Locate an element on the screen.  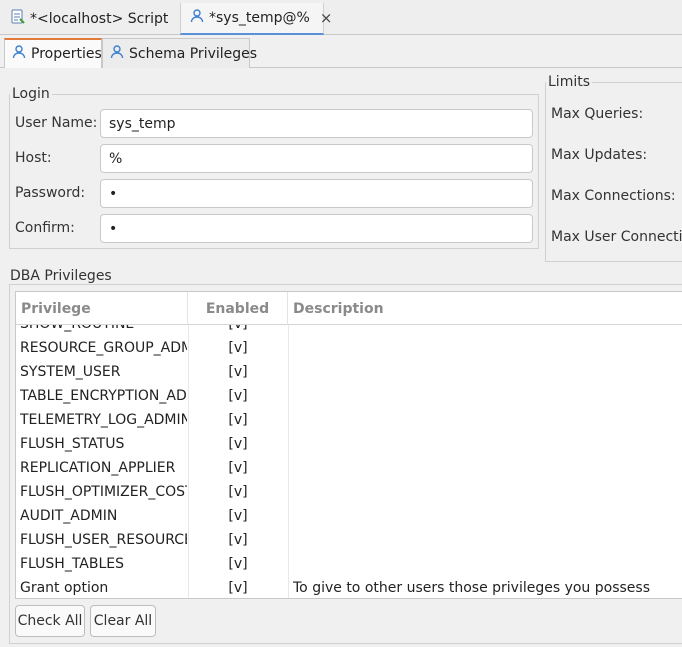
max-queries-label: Max Queries: is located at coordinates (597, 114).